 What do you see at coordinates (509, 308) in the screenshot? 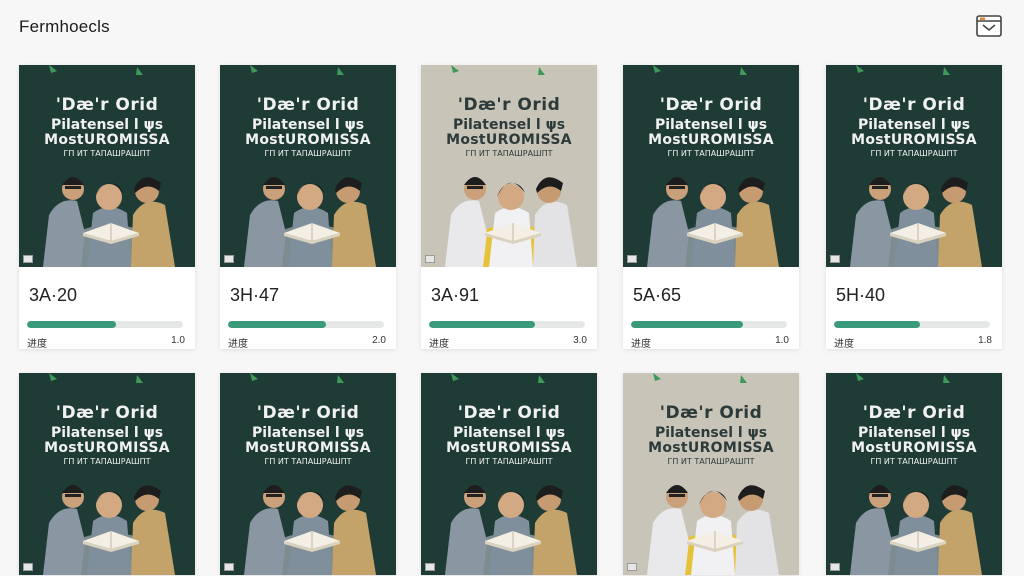
I see `card-info: 3A·91 进度 3.0` at bounding box center [509, 308].